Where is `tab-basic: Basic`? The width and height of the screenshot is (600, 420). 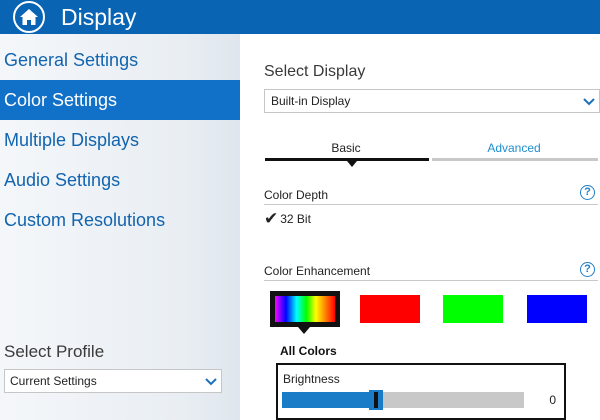 tab-basic: Basic is located at coordinates (346, 148).